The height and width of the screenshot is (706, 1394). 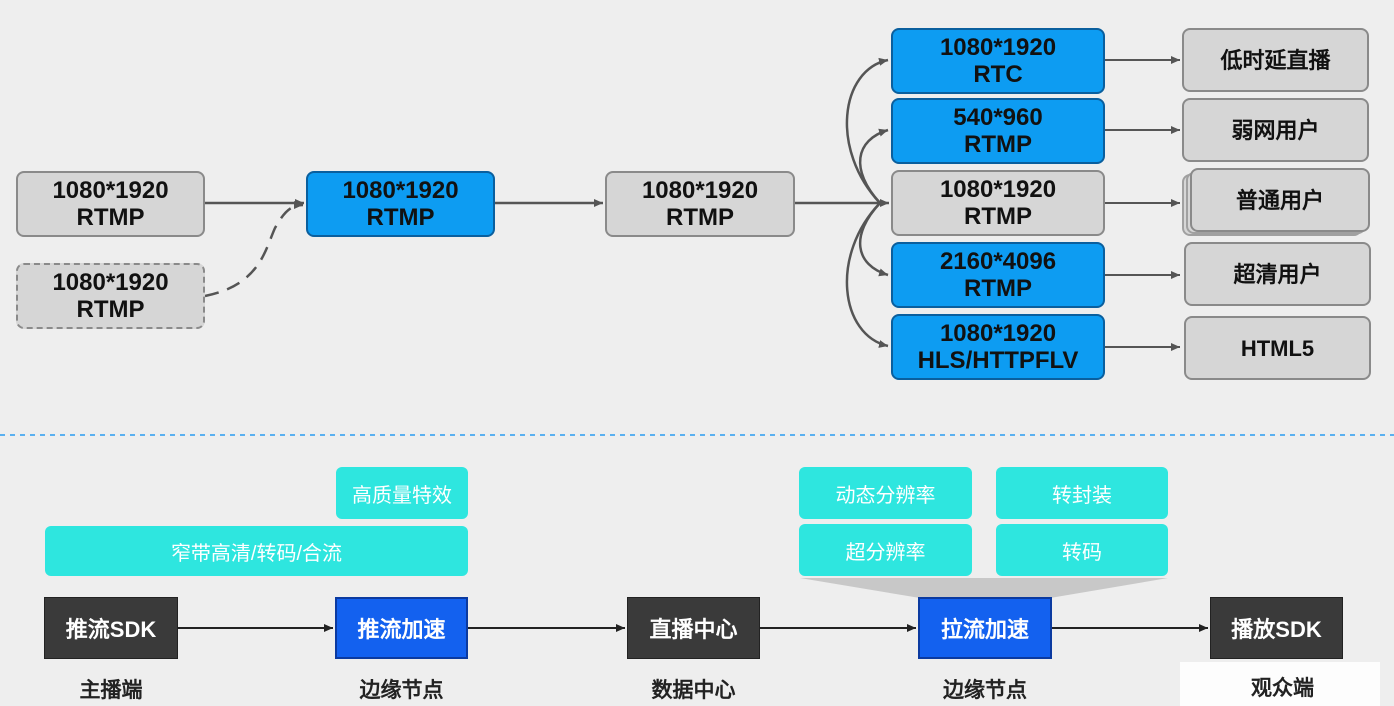 I want to click on output-stream-540: 540*960 RTMP, so click(x=998, y=131).